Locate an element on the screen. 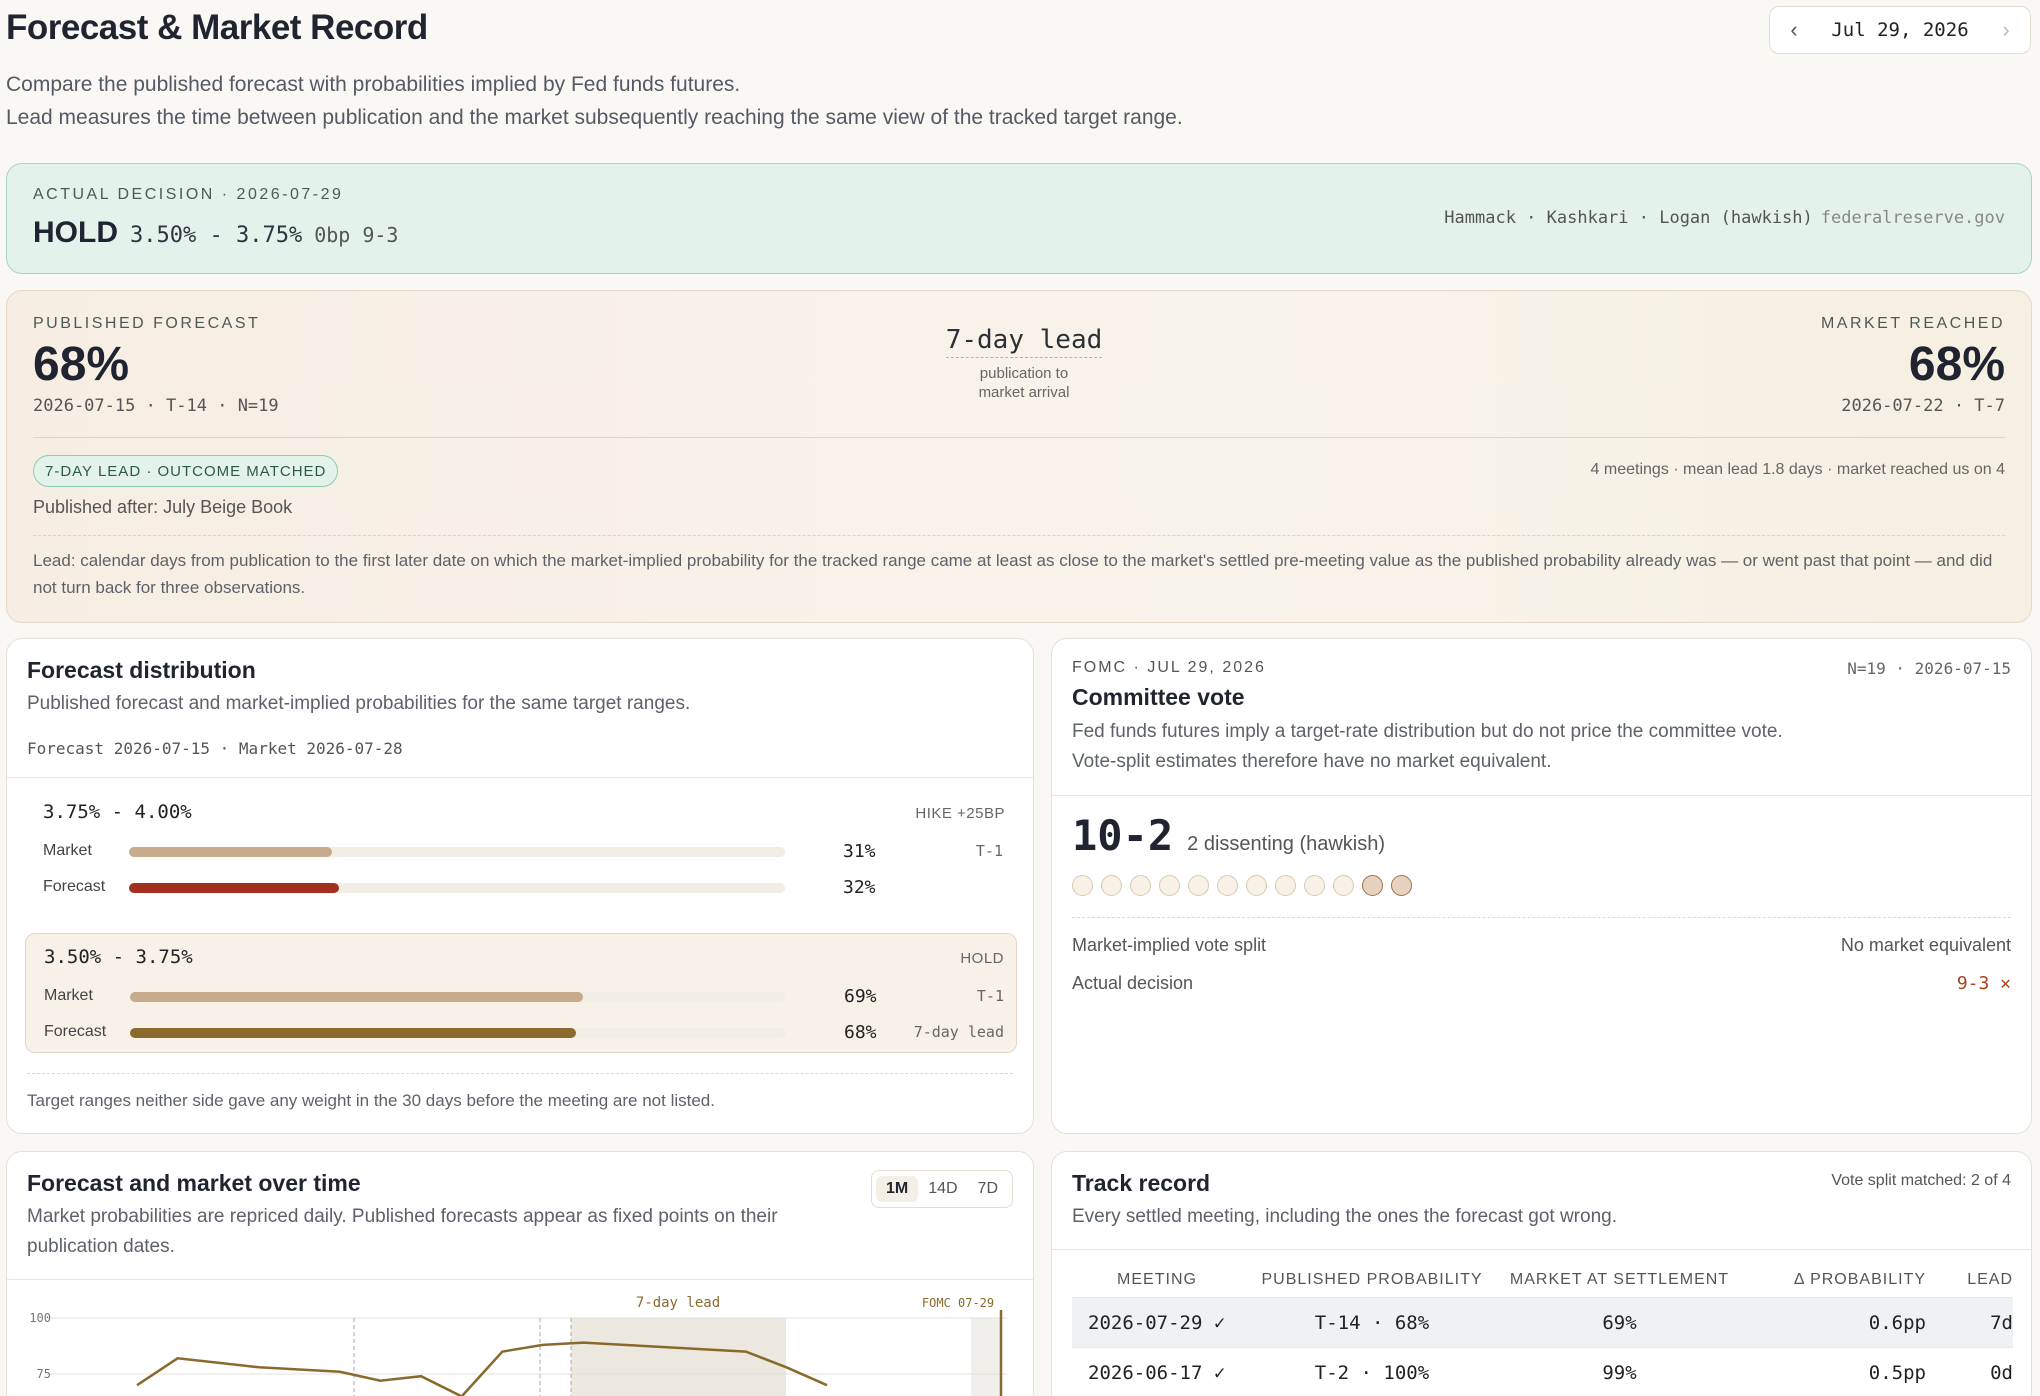 The width and height of the screenshot is (2040, 1396). col-header: LEAD is located at coordinates (1977, 1280).